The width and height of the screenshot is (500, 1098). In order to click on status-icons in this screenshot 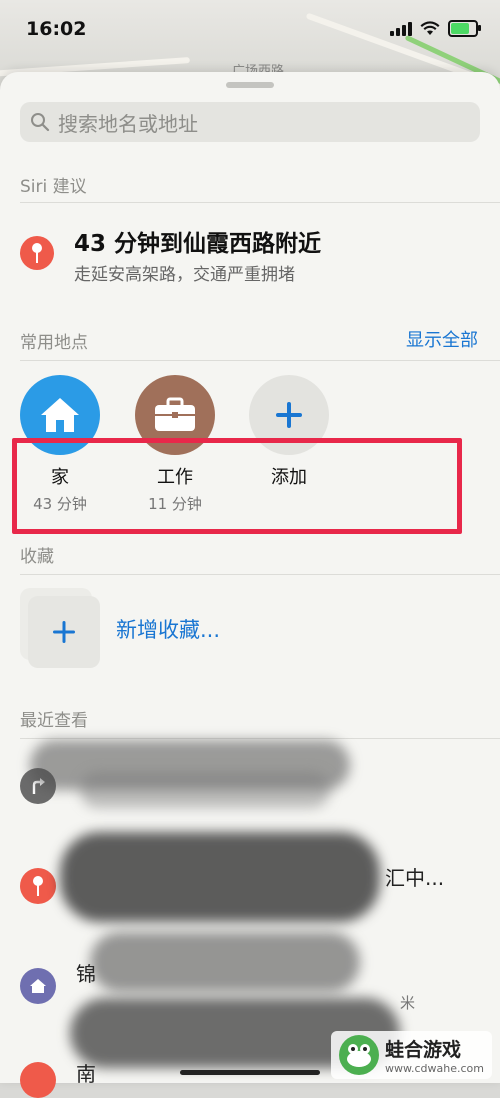, I will do `click(435, 28)`.